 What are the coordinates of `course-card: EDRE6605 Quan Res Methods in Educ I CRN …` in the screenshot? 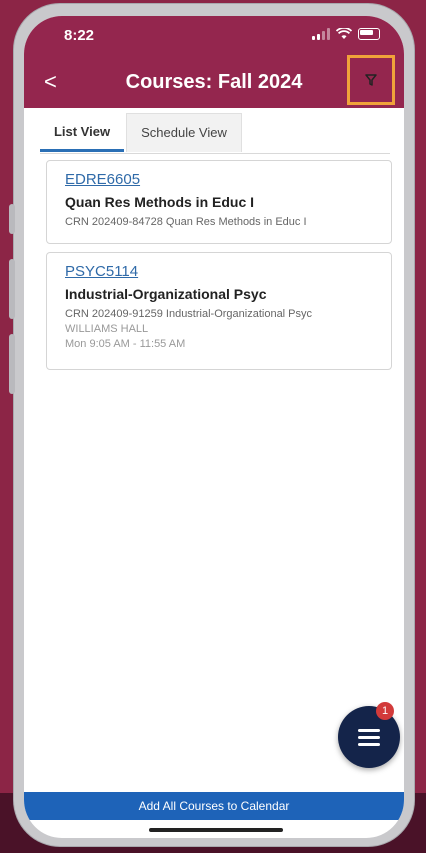 It's located at (219, 202).